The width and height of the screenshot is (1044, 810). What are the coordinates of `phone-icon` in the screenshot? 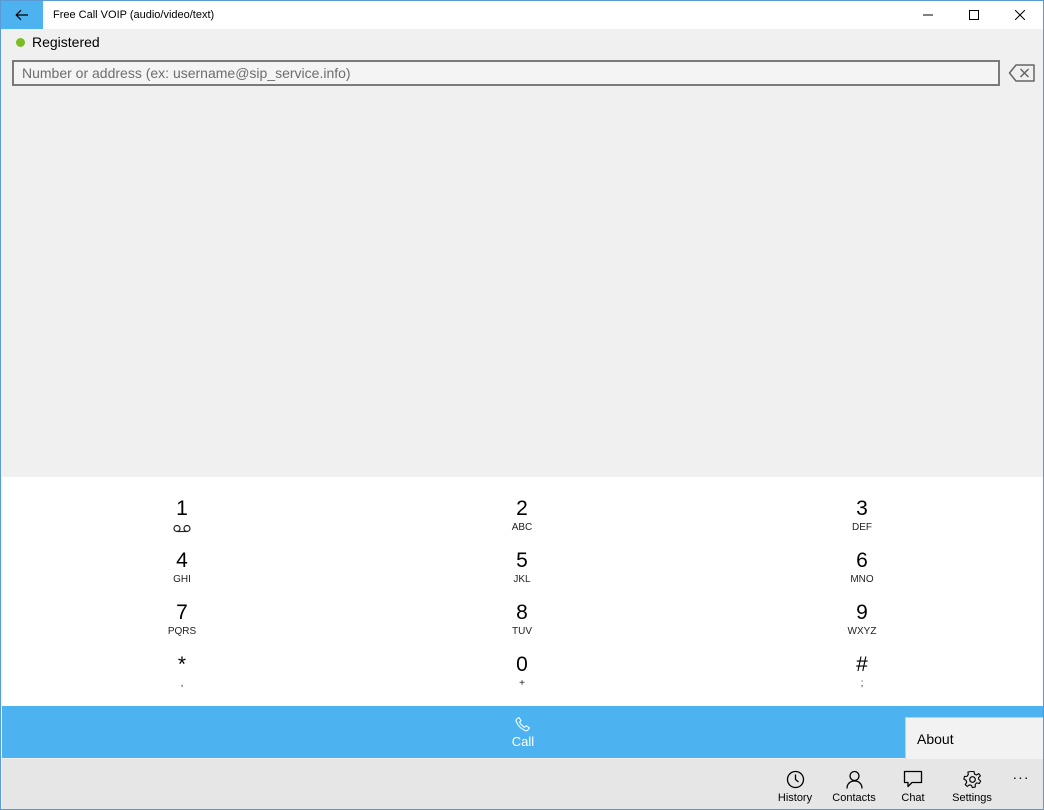 It's located at (522, 723).